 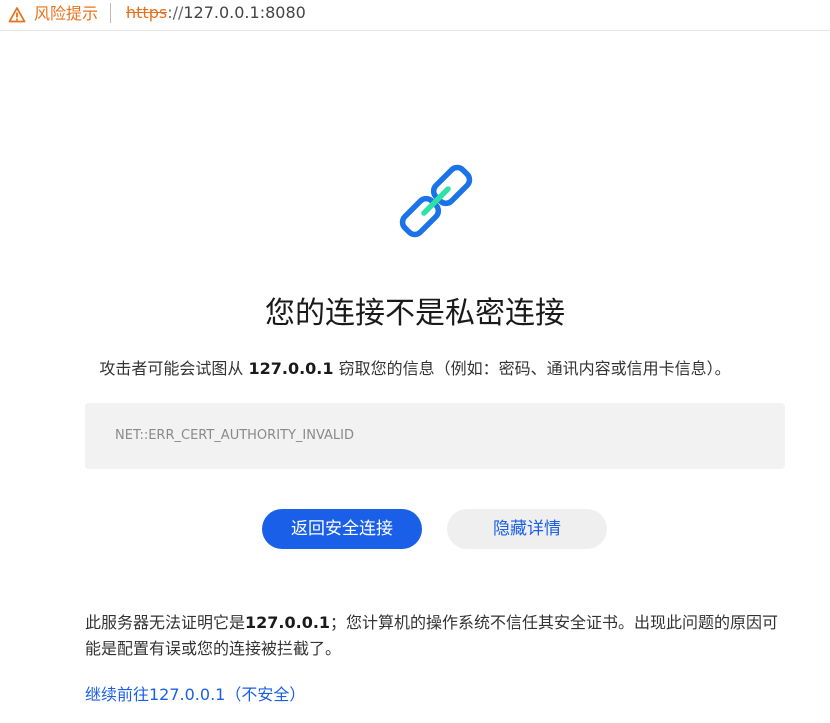 What do you see at coordinates (527, 529) in the screenshot?
I see `hide-details-button: 隐藏详情` at bounding box center [527, 529].